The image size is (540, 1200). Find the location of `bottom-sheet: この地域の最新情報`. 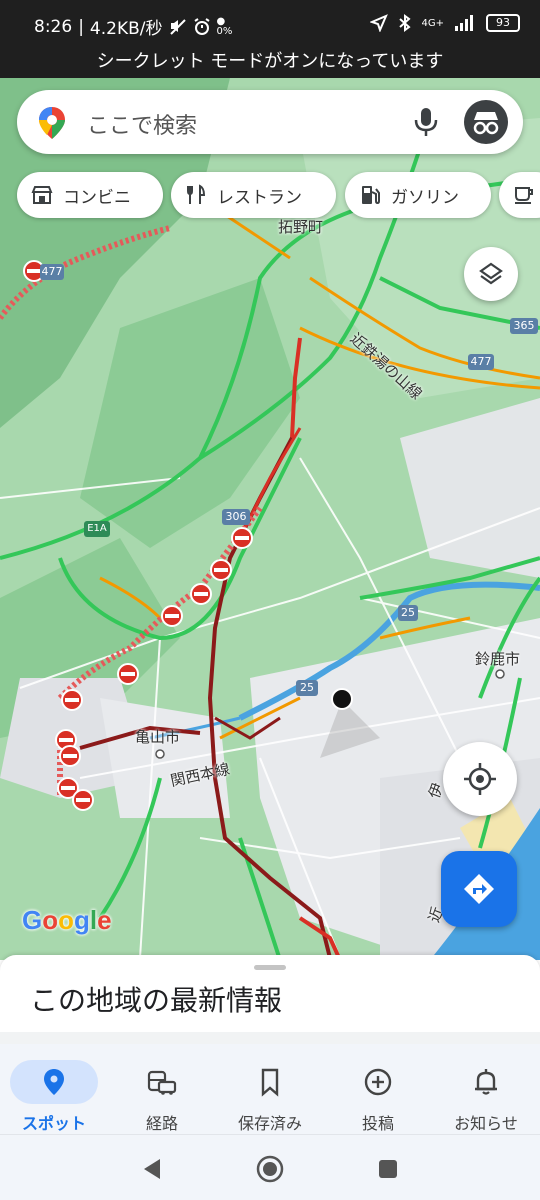

bottom-sheet: この地域の最新情報 is located at coordinates (270, 995).